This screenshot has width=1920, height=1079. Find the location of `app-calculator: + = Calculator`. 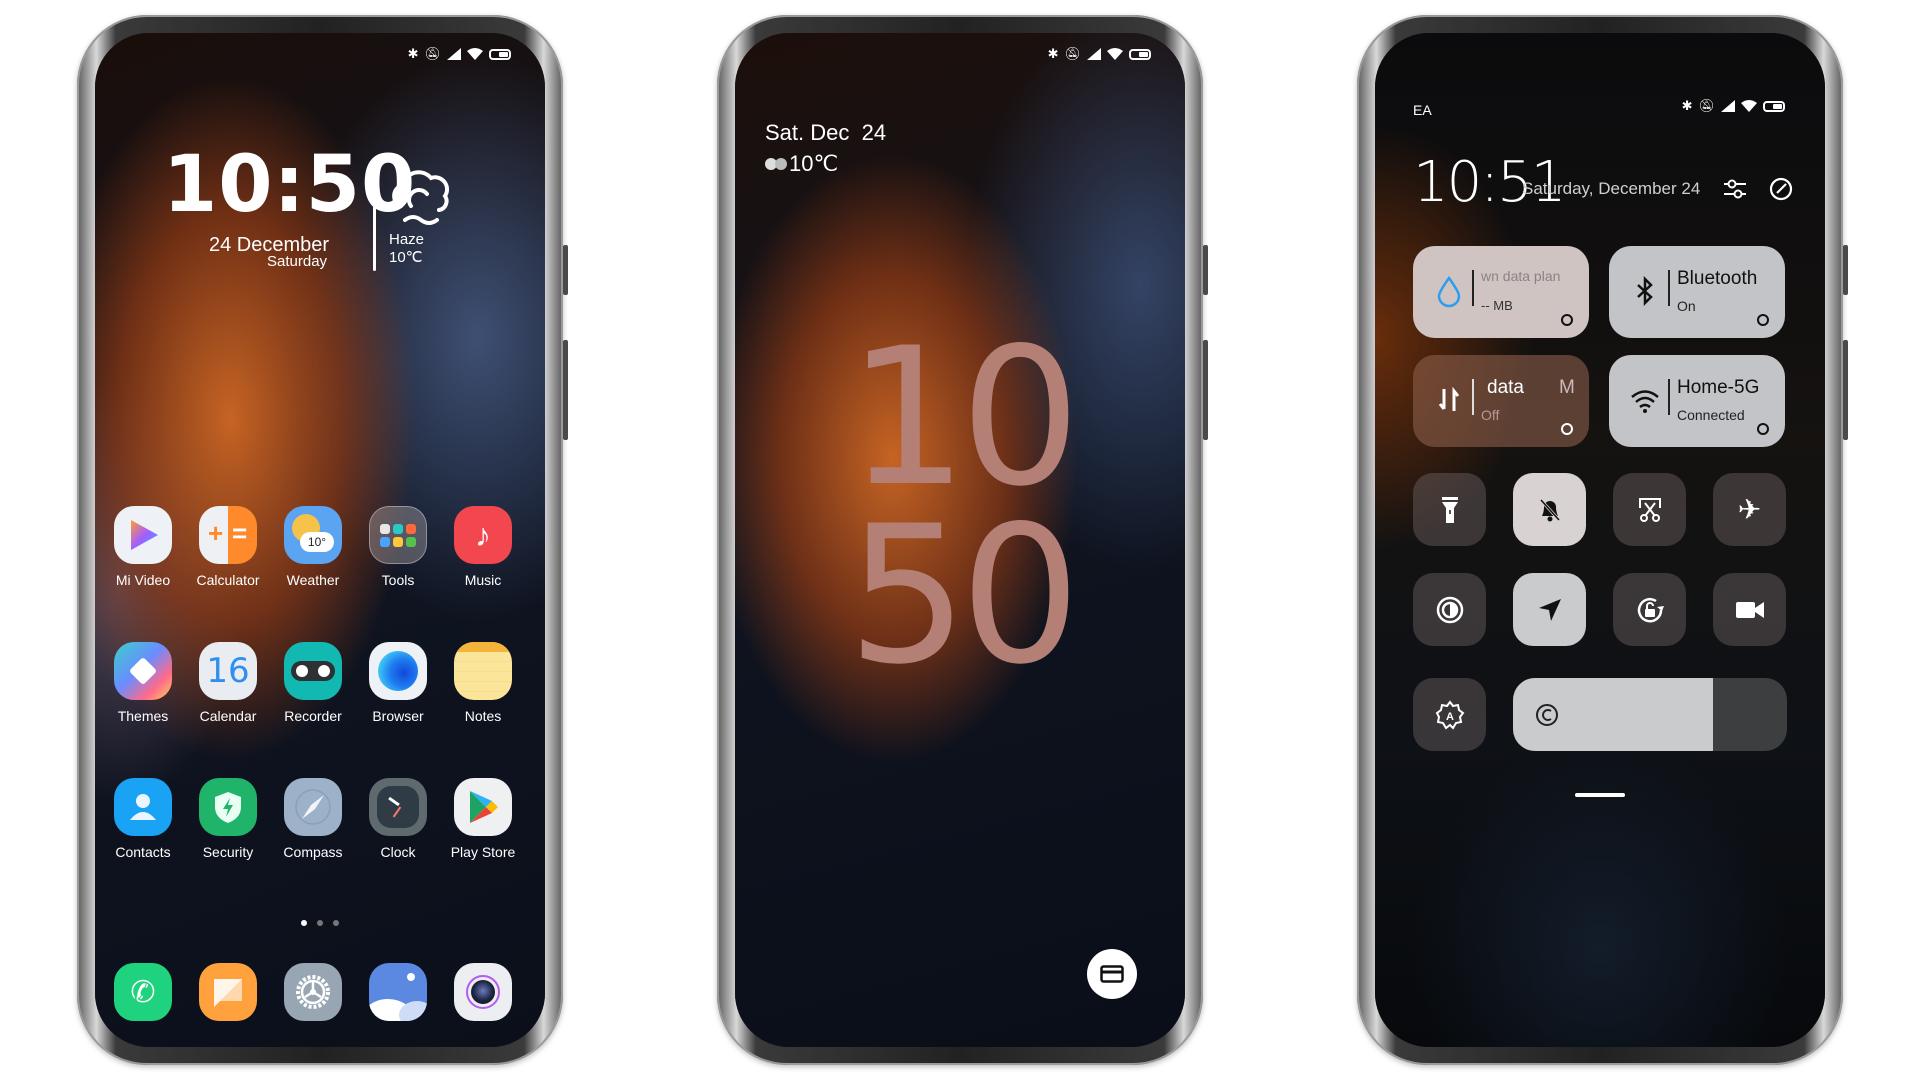

app-calculator: + = Calculator is located at coordinates (228, 547).